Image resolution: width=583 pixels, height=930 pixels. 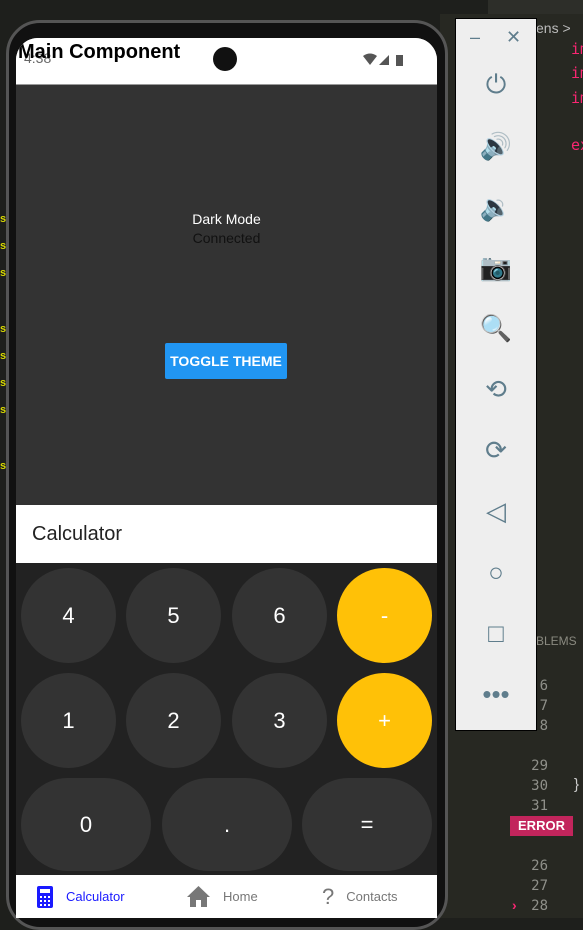 What do you see at coordinates (539, 906) in the screenshot?
I see `line-number: 28` at bounding box center [539, 906].